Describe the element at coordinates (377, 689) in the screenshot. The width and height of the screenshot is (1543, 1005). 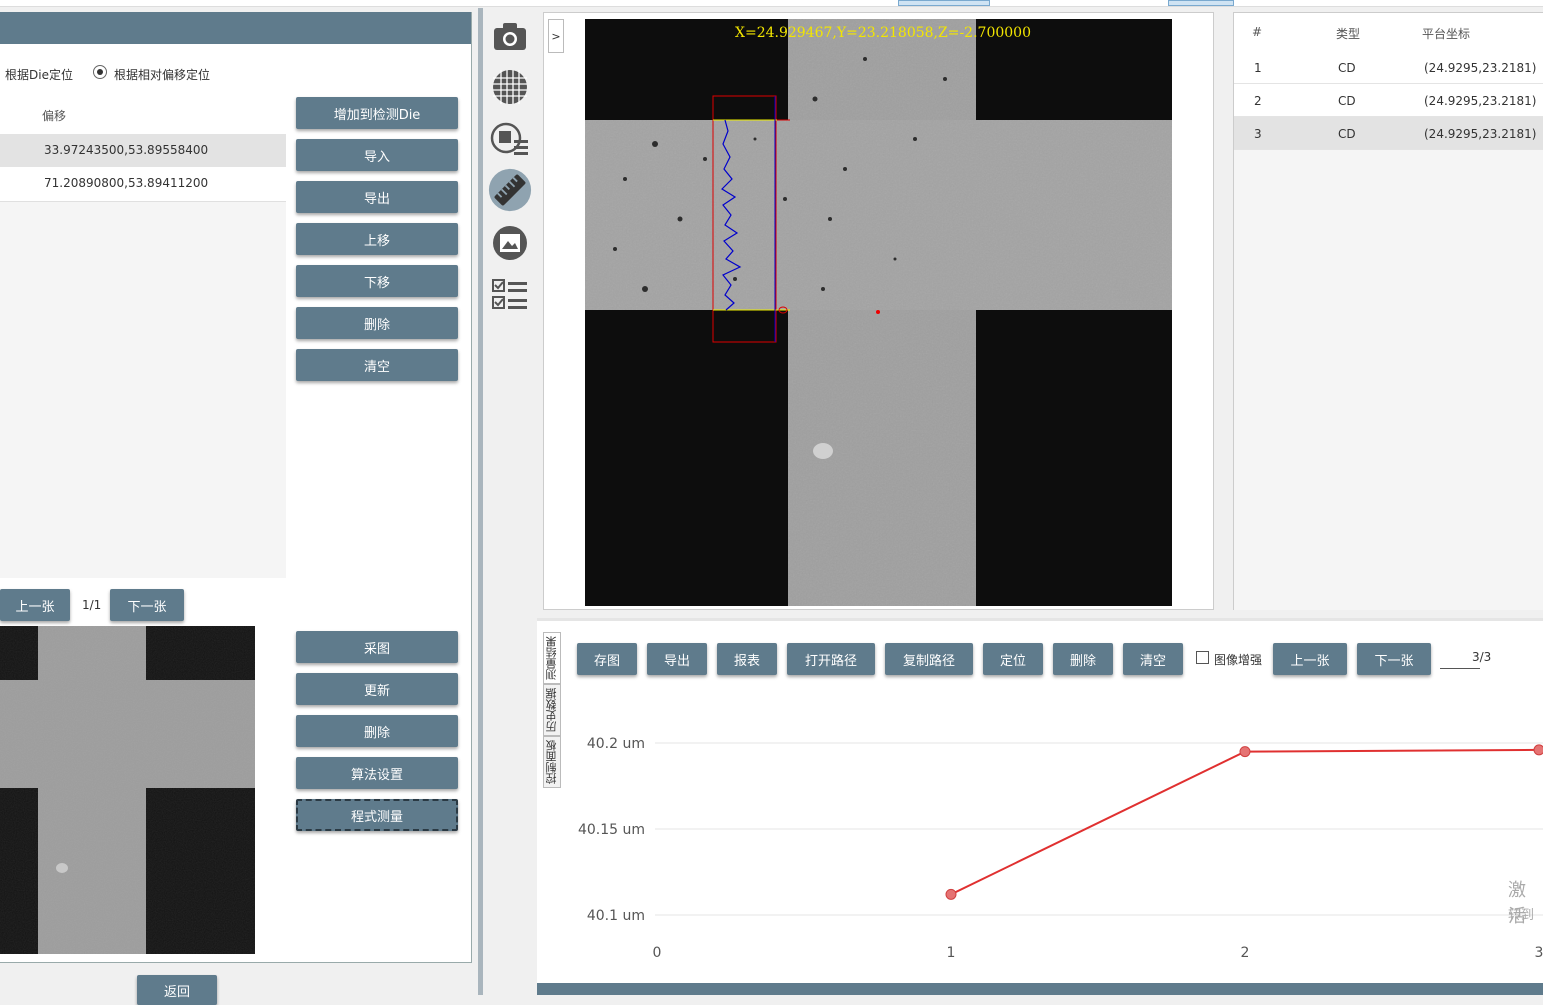
I see `update-button: 更新` at that location.